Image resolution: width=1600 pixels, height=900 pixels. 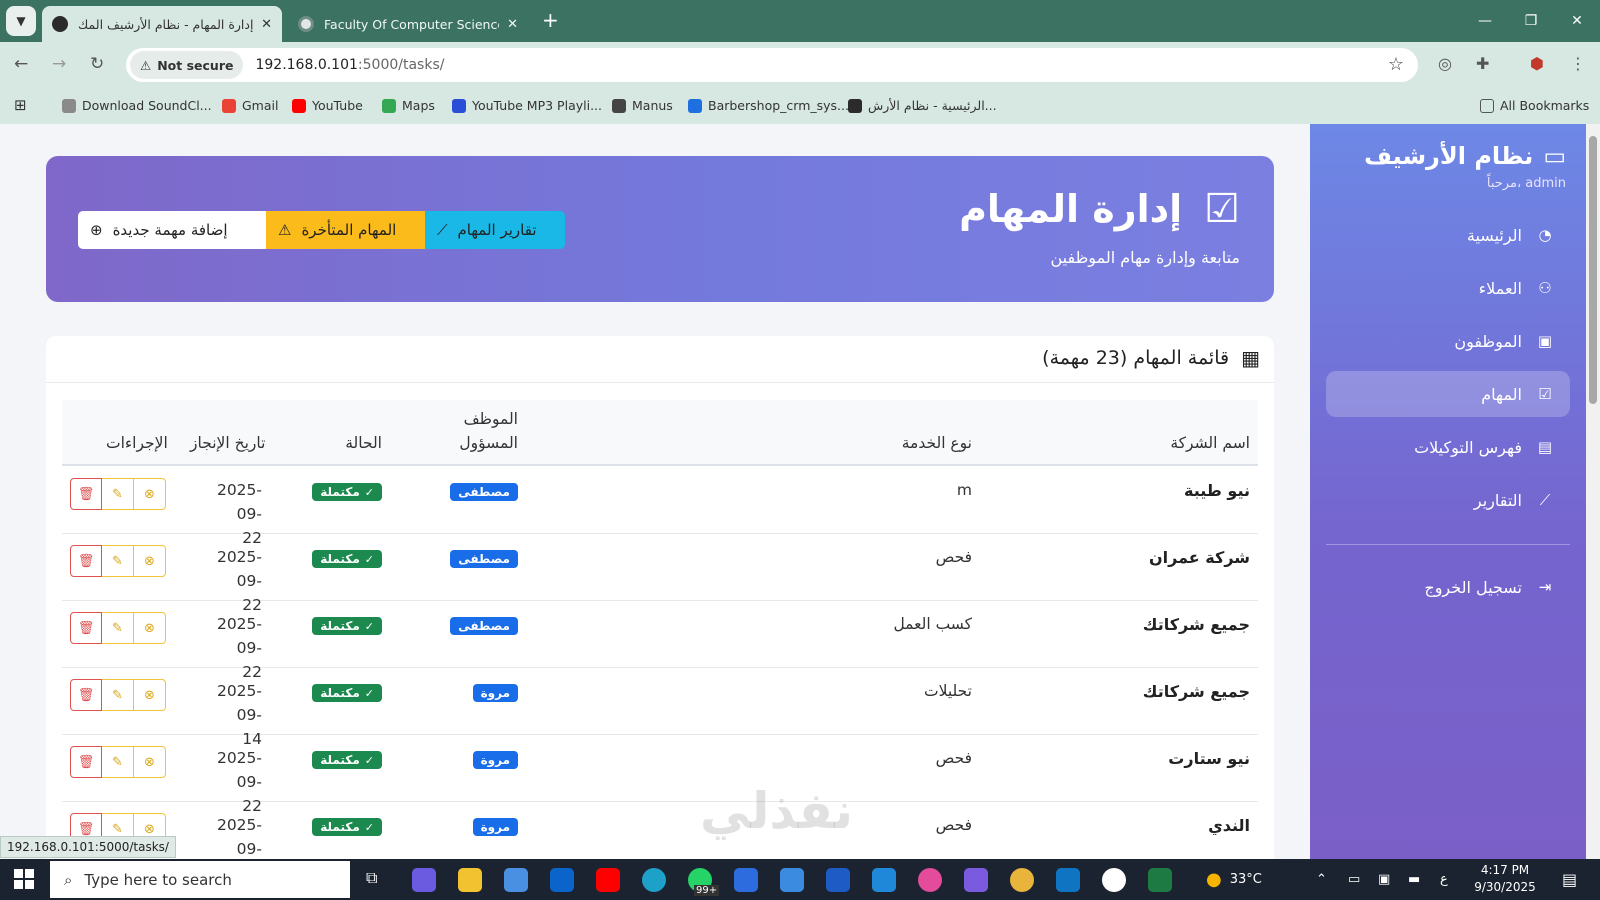 I want to click on close-window-icon: ✕, so click(x=1577, y=21).